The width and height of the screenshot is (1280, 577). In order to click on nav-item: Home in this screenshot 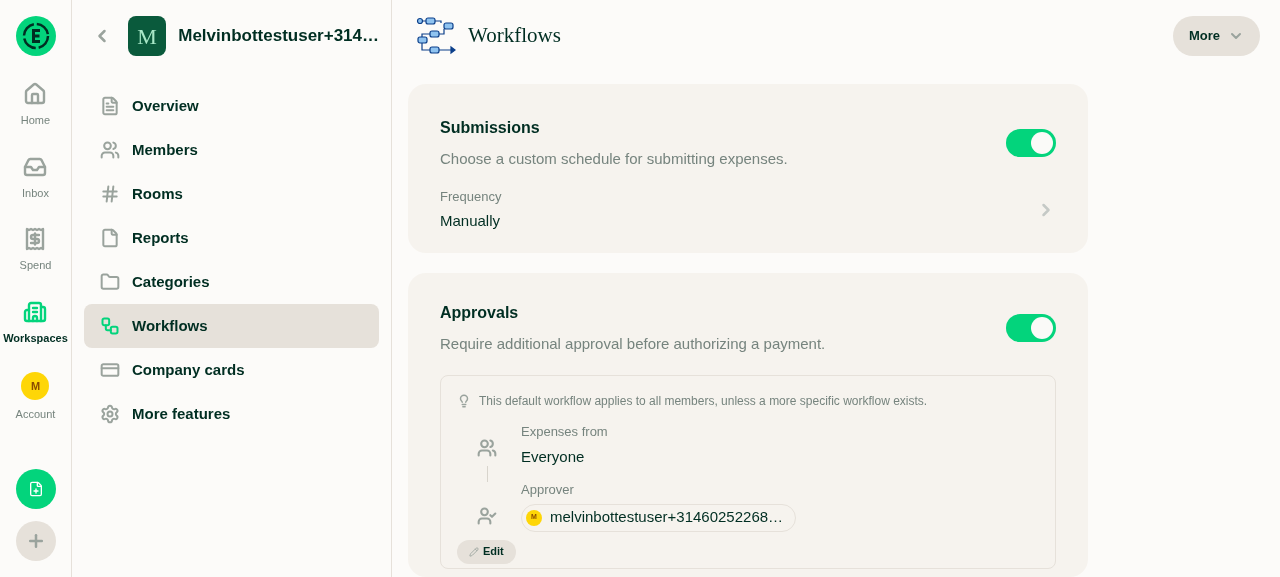, I will do `click(35, 105)`.